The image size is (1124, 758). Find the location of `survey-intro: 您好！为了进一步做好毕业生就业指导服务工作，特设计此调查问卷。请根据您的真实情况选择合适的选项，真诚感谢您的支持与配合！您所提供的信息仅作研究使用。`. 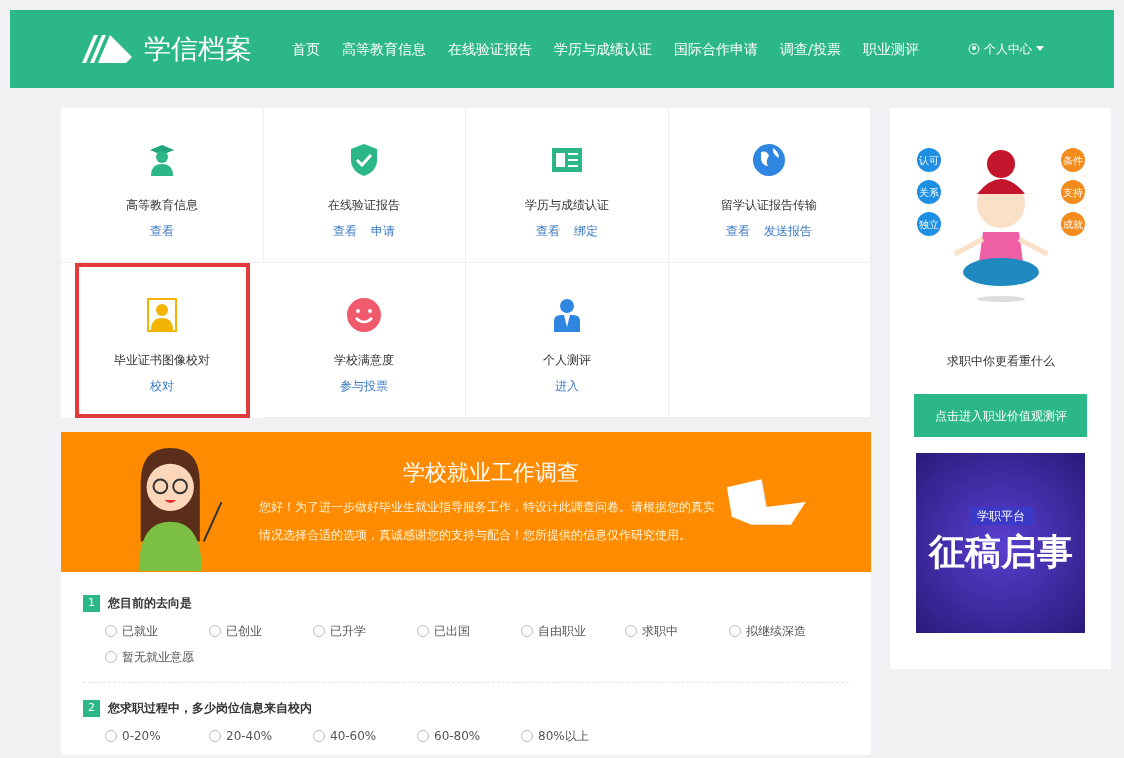

survey-intro: 您好！为了进一步做好毕业生就业指导服务工作，特设计此调查问卷。请根据您的真实情况选择合适的选项，真诚感谢您的支持与配合！您所提供的信息仅作研究使用。 is located at coordinates (488, 521).